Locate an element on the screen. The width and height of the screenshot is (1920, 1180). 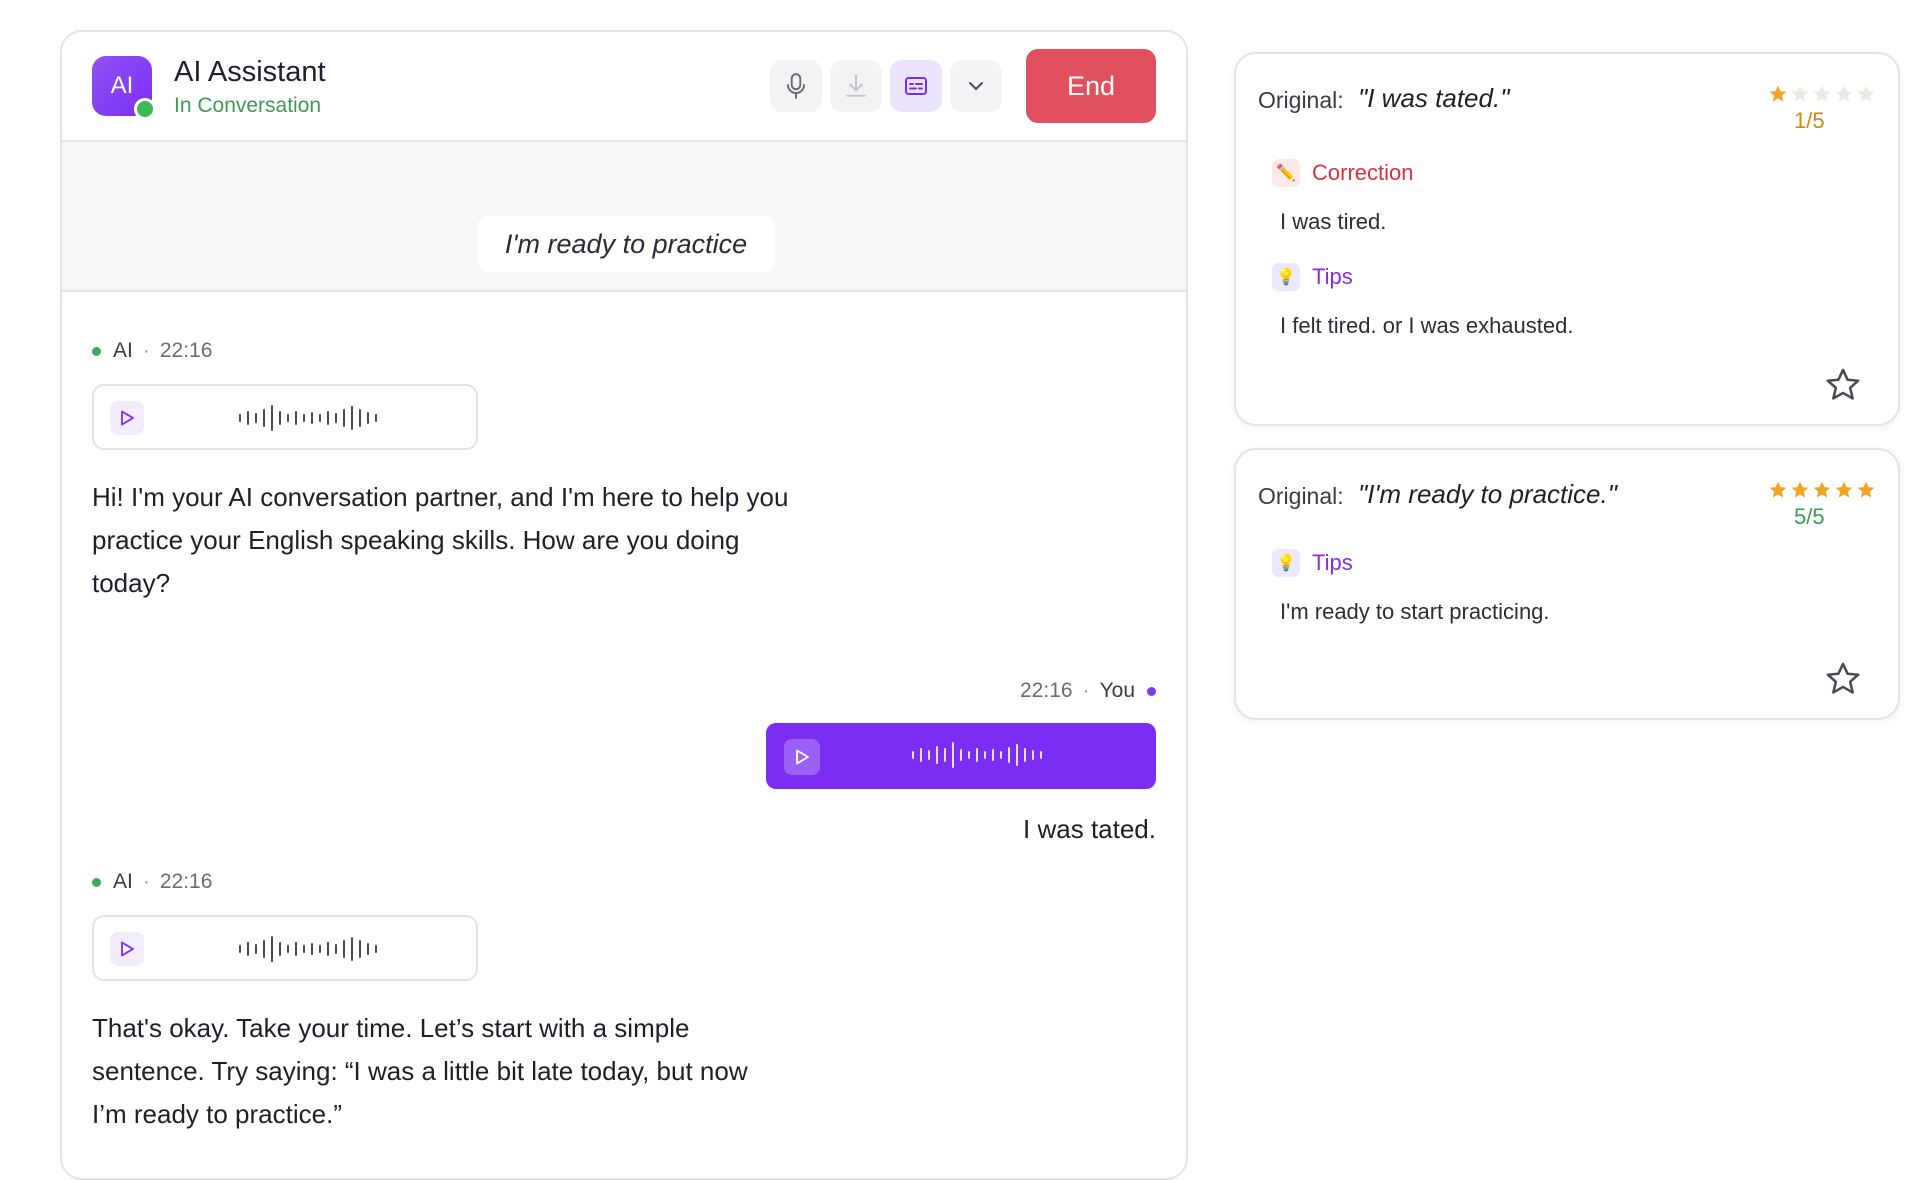
correction-header: ✏️ Correction is located at coordinates (1342, 173).